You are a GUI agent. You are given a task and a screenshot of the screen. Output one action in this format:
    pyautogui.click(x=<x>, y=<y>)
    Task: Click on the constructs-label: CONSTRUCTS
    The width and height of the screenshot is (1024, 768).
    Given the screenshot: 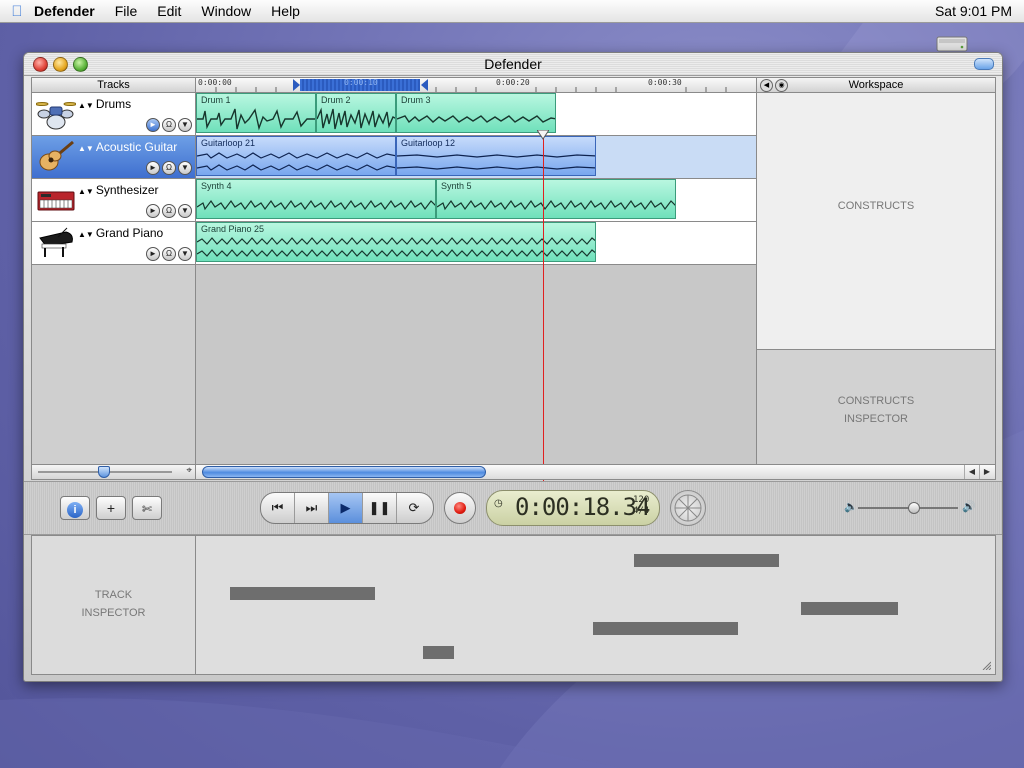 What is the action you would take?
    pyautogui.click(x=876, y=206)
    